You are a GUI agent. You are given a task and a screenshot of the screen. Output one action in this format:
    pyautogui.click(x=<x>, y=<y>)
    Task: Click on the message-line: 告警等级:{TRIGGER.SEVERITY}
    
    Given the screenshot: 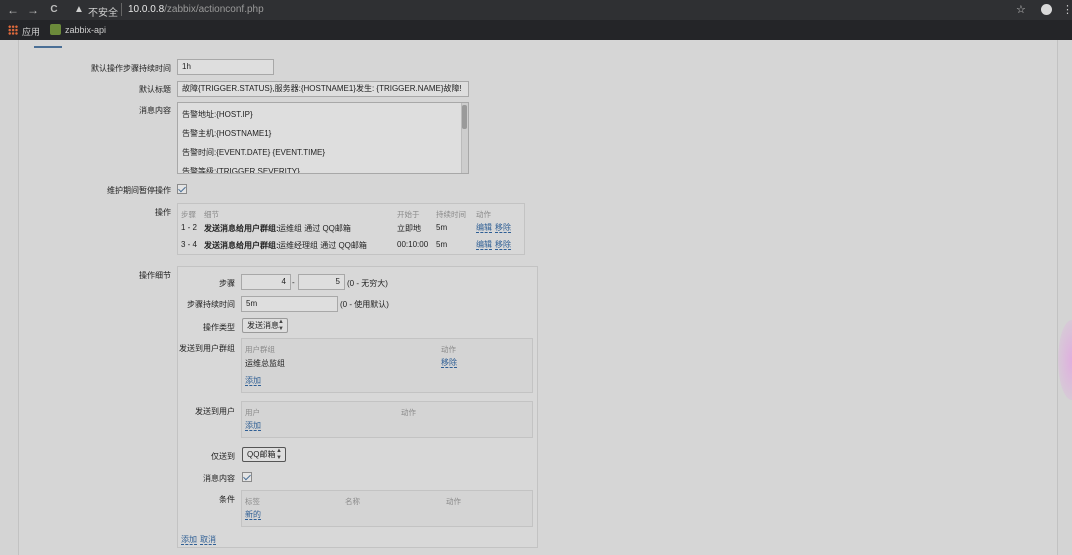 What is the action you would take?
    pyautogui.click(x=241, y=170)
    